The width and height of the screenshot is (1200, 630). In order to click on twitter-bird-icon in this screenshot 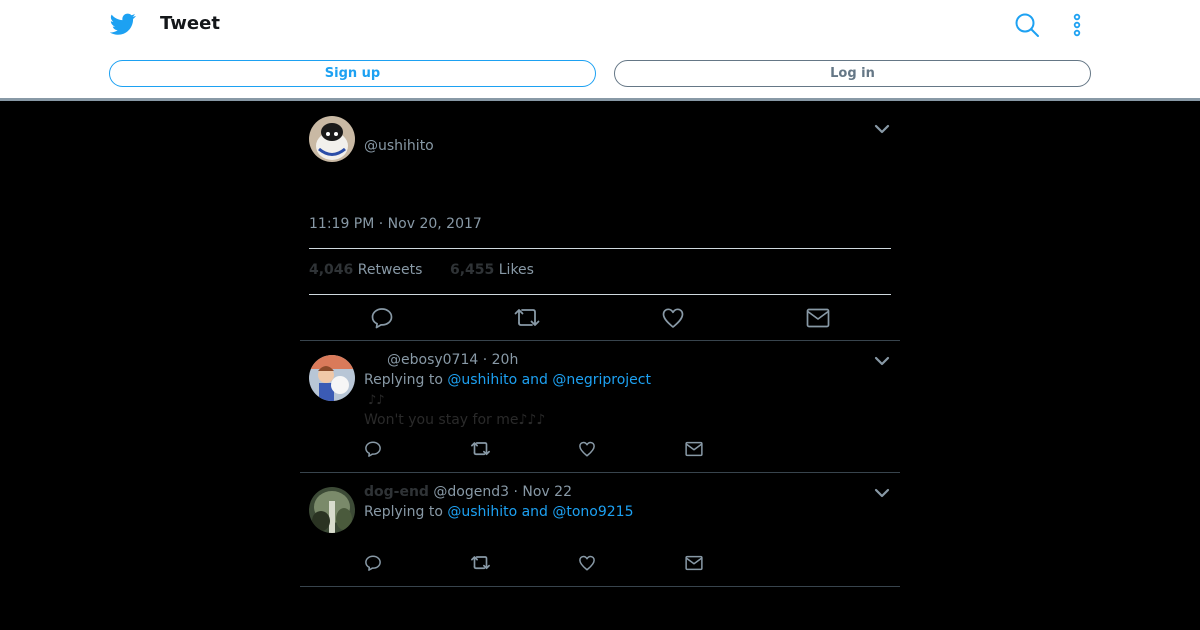, I will do `click(123, 24)`.